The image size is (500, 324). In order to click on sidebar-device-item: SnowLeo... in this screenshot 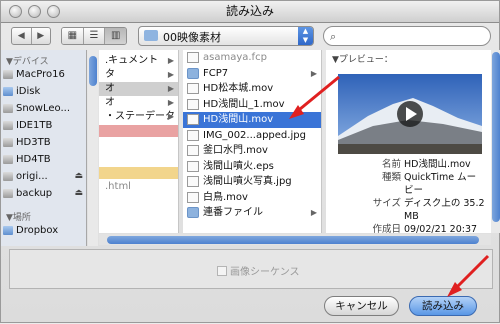, I will do `click(43, 108)`.